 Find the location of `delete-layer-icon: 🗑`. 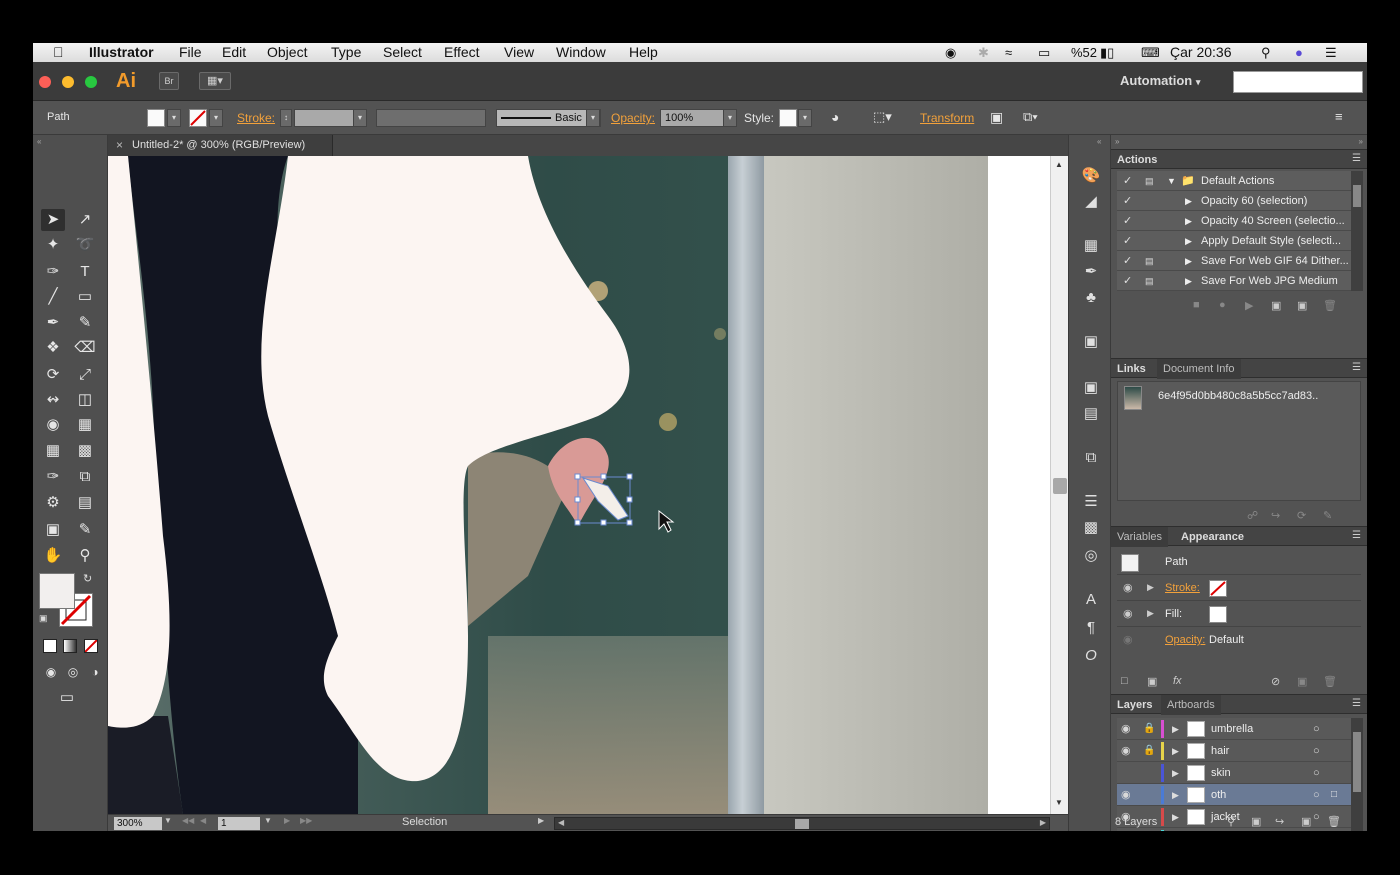

delete-layer-icon: 🗑 is located at coordinates (1334, 821).